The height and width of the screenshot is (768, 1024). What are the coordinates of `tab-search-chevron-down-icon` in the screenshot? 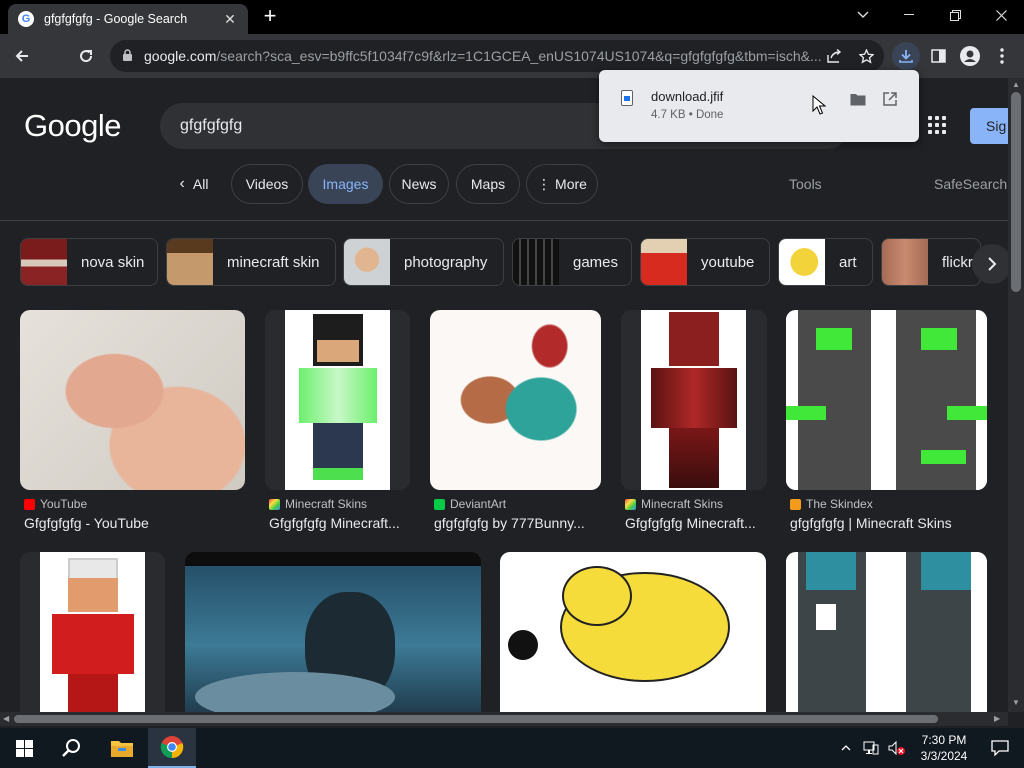 It's located at (863, 15).